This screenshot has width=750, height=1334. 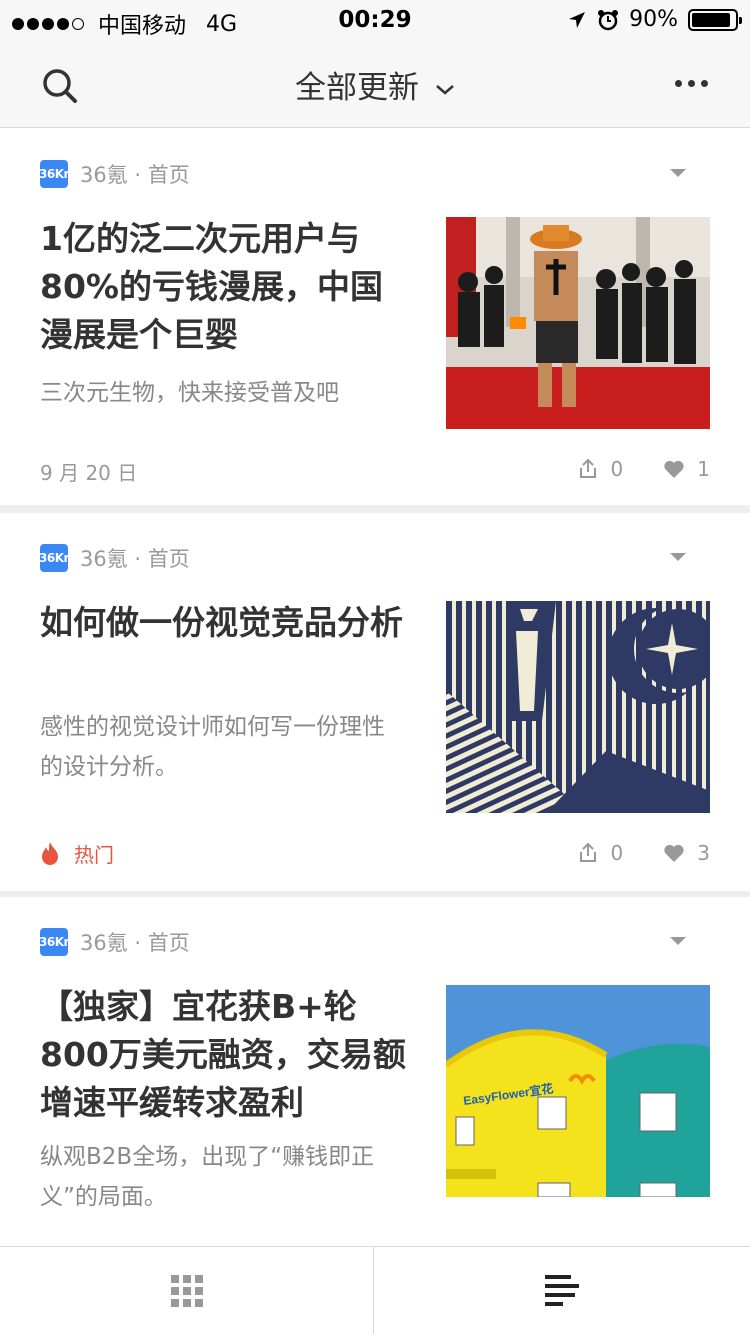 I want to click on card-divider, so click(x=375, y=509).